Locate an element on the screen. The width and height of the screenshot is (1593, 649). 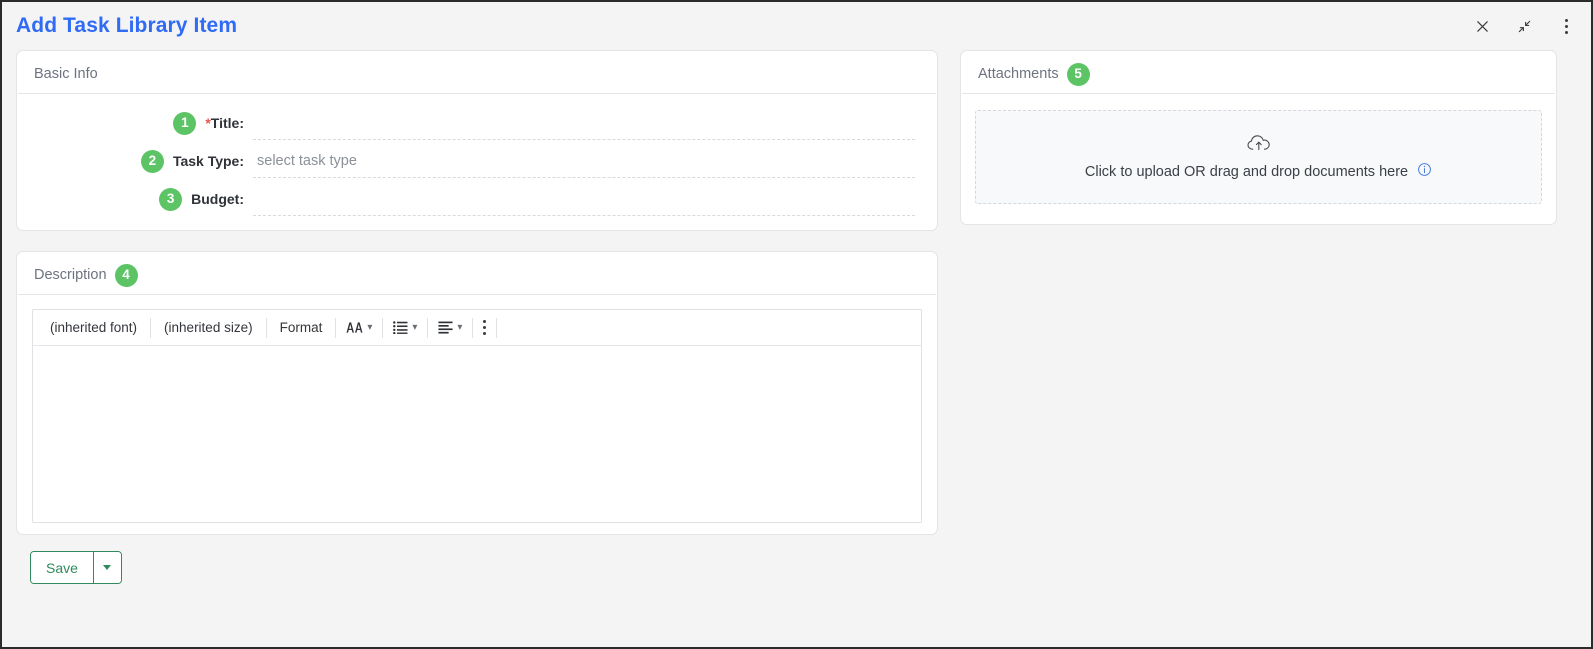
restore-down-icon is located at coordinates (1524, 26).